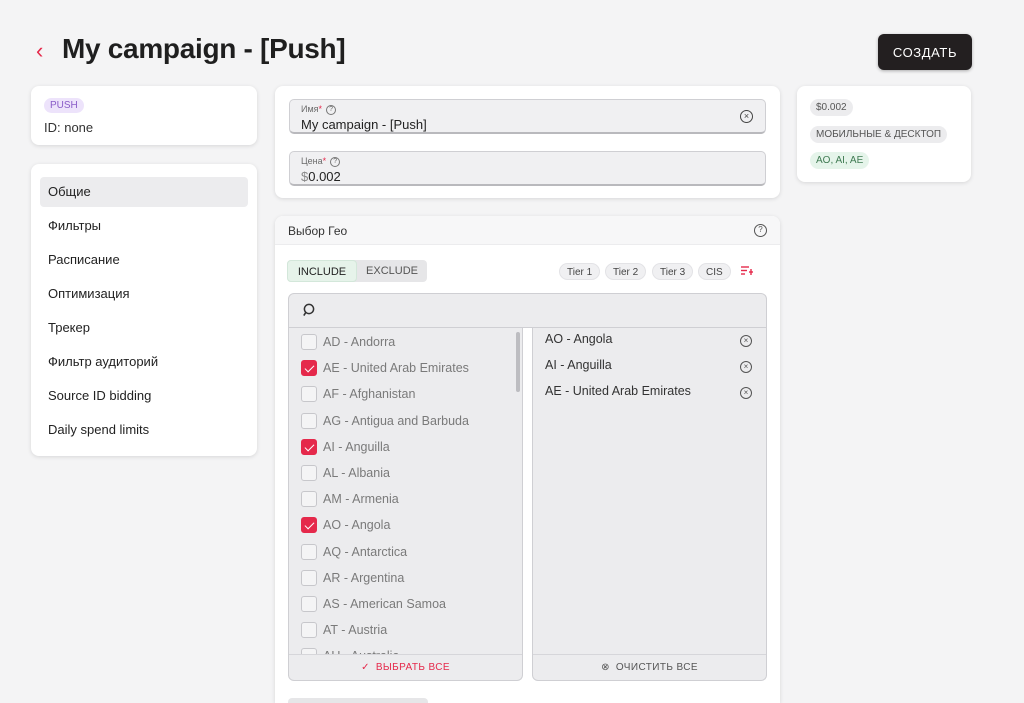 The width and height of the screenshot is (1024, 703). What do you see at coordinates (43, 51) in the screenshot?
I see `back-chevron-icon: ‹` at bounding box center [43, 51].